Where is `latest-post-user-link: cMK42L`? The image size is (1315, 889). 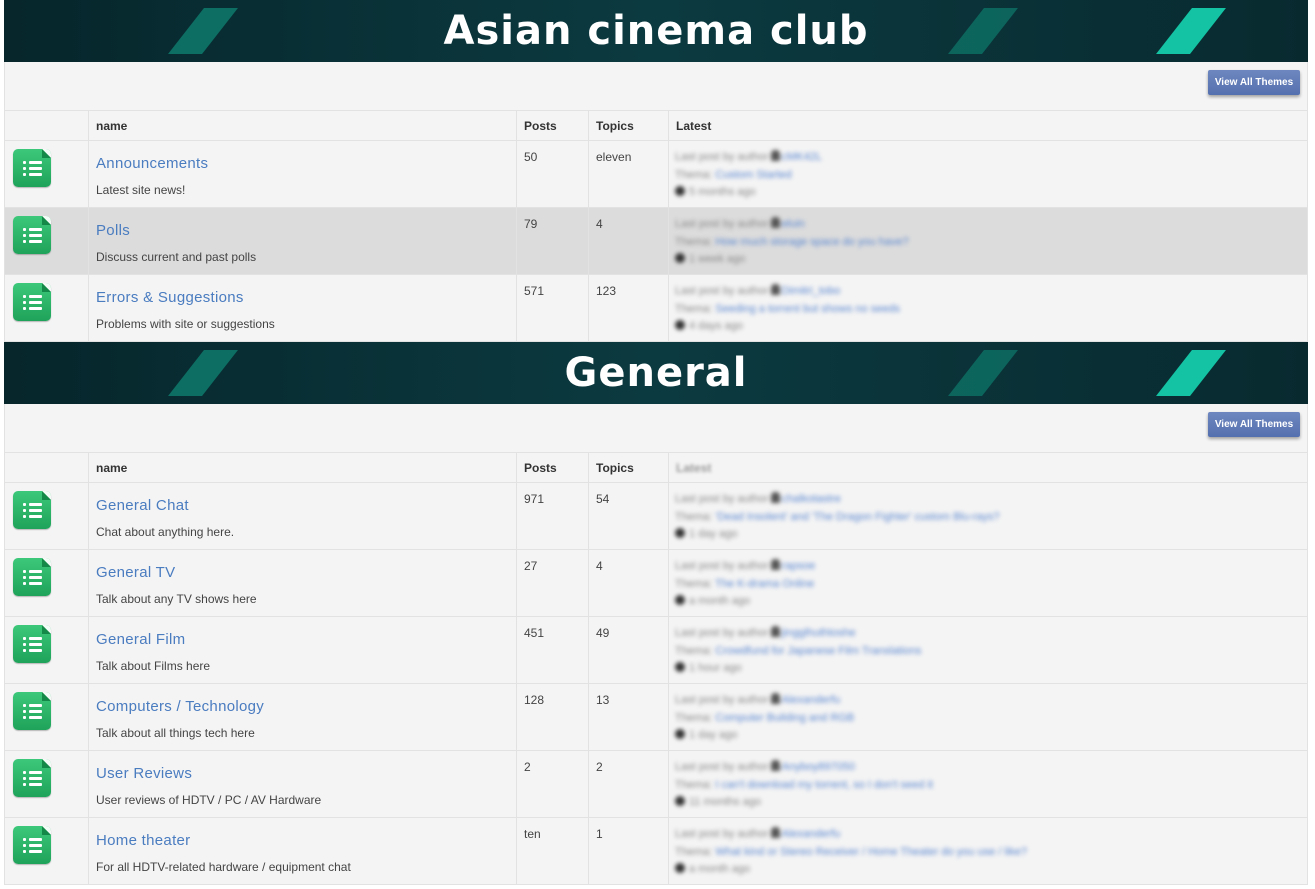 latest-post-user-link: cMK42L is located at coordinates (802, 157).